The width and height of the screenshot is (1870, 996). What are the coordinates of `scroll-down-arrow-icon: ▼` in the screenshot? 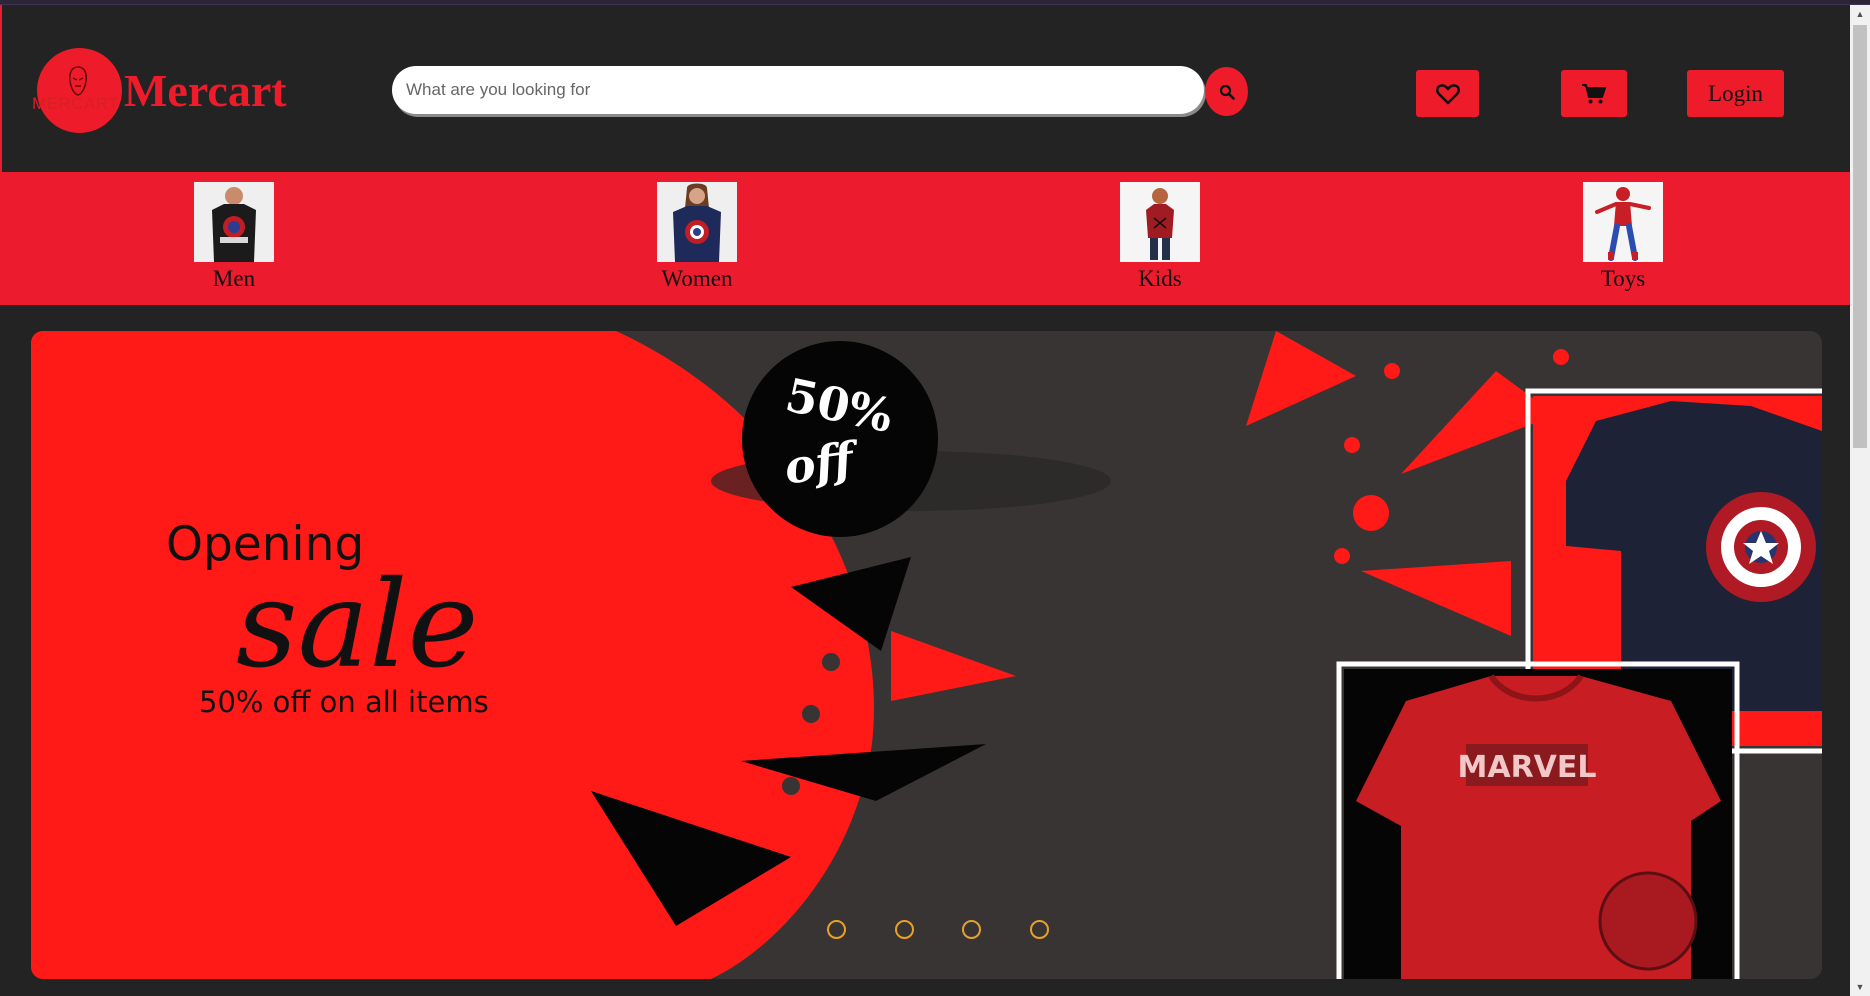 It's located at (1860, 987).